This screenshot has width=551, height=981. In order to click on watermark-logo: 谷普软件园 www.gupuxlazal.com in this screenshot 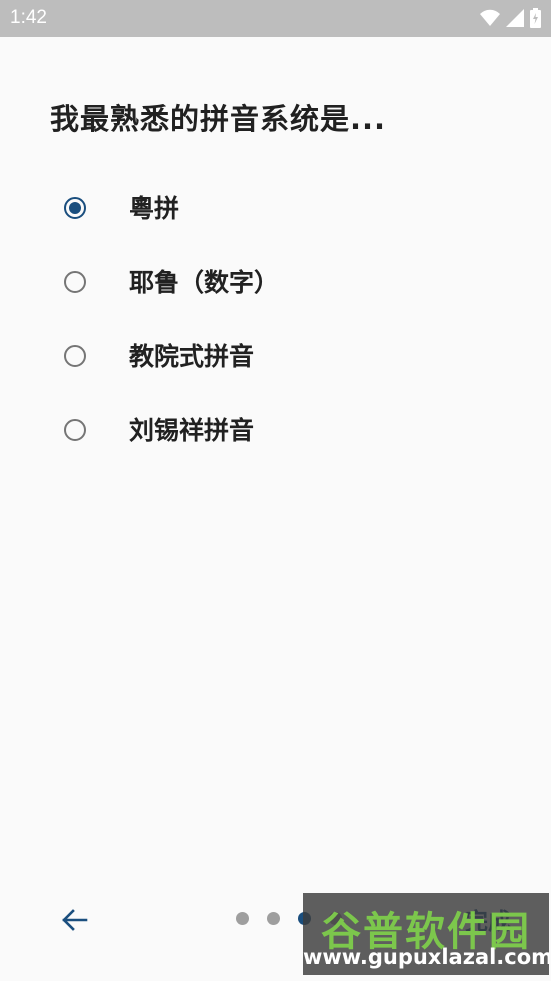, I will do `click(426, 934)`.